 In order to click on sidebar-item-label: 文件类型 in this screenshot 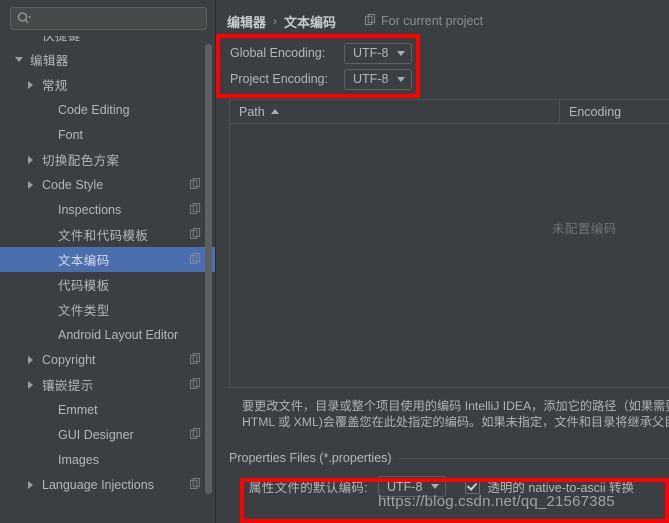, I will do `click(84, 311)`.